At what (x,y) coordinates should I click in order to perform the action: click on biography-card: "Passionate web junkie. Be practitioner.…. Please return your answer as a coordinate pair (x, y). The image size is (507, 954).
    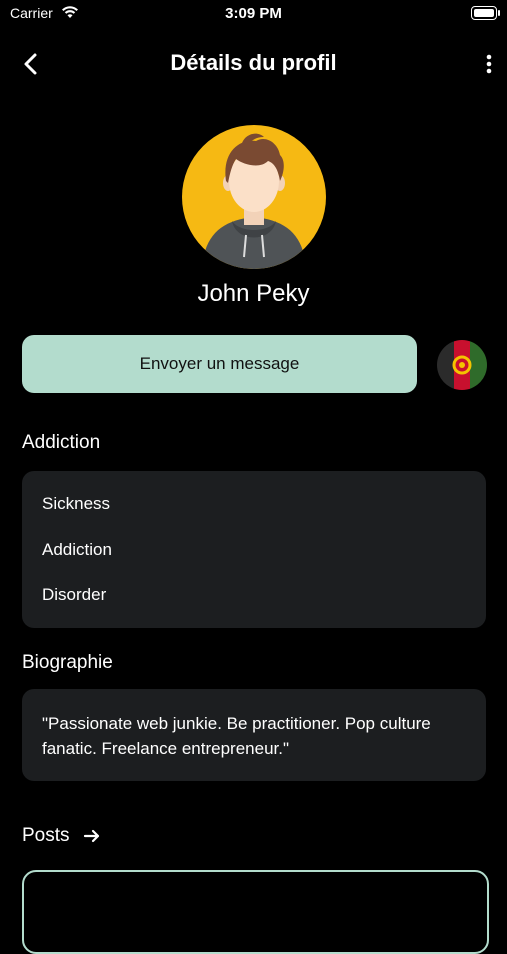
    Looking at the image, I should click on (254, 735).